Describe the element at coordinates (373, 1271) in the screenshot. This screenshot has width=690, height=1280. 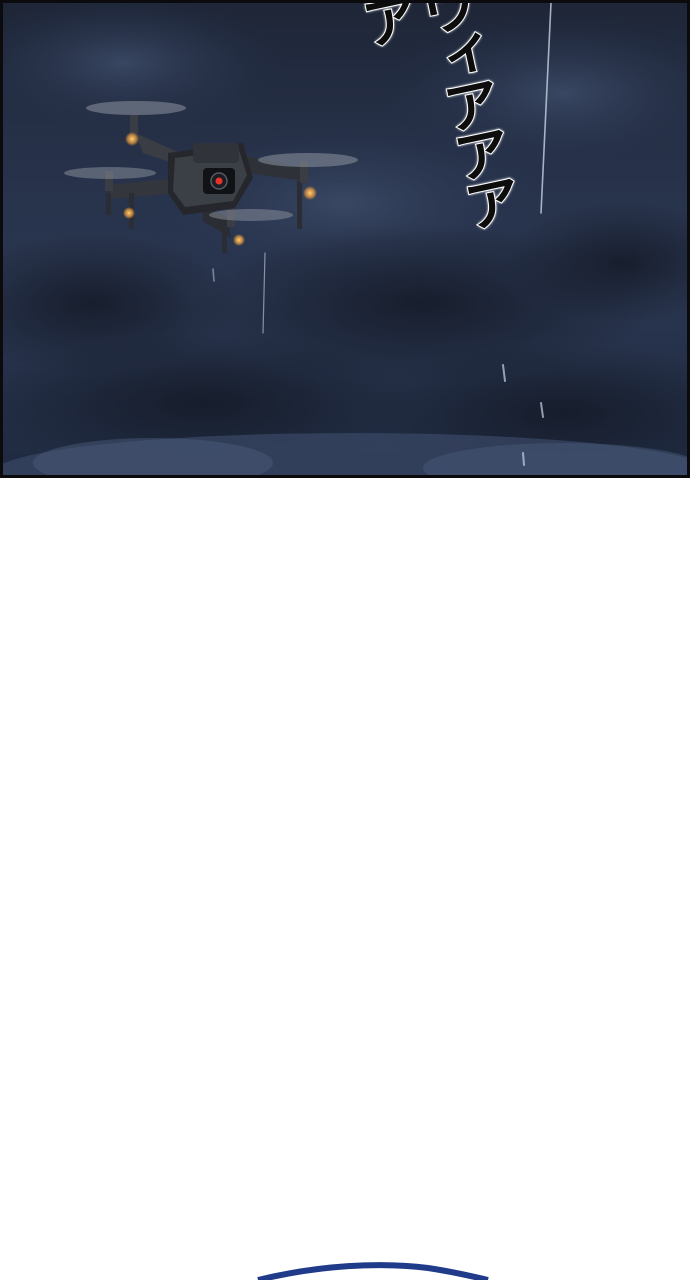
I see `next-panel-edge` at that location.